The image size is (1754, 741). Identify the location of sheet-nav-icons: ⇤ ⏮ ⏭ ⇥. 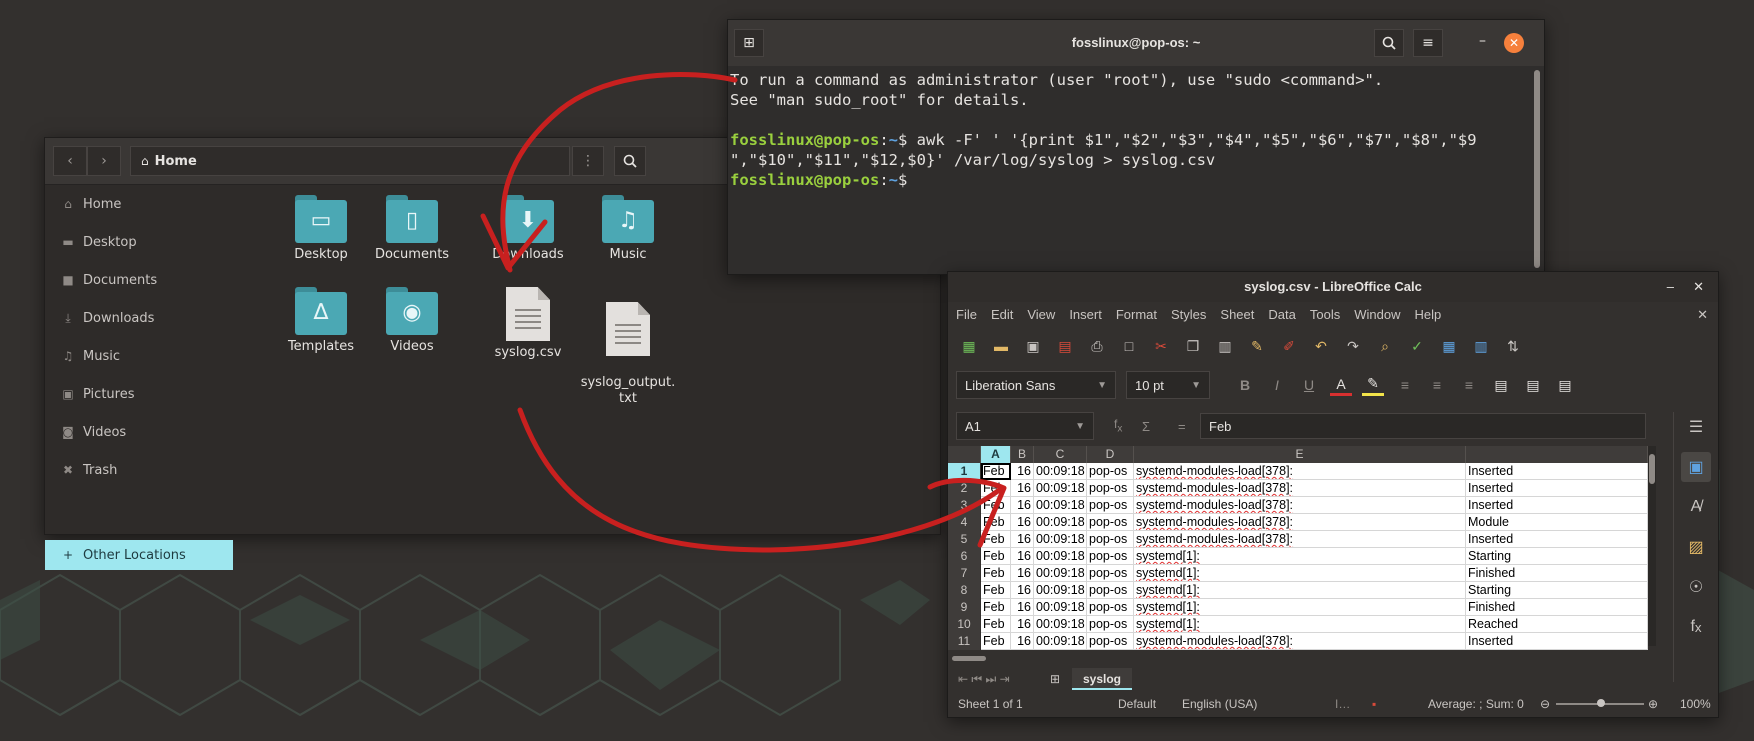
(984, 679).